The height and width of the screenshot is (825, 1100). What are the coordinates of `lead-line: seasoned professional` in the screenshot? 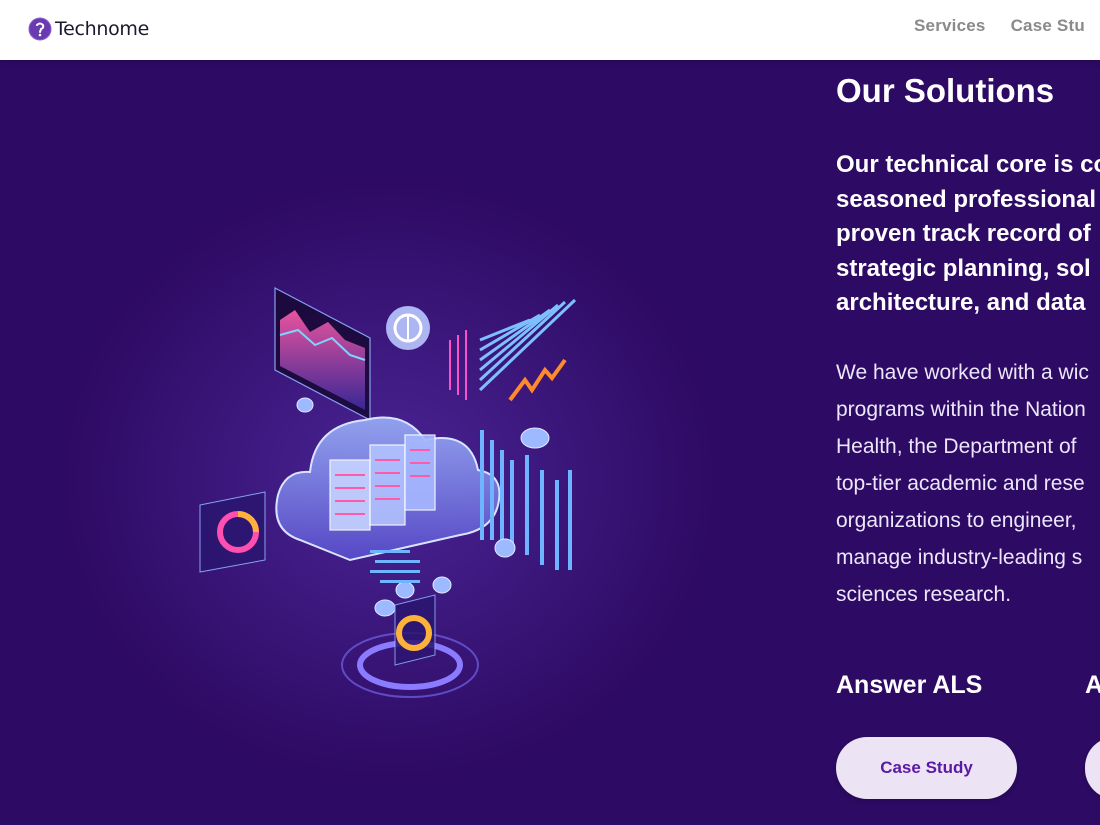 It's located at (966, 199).